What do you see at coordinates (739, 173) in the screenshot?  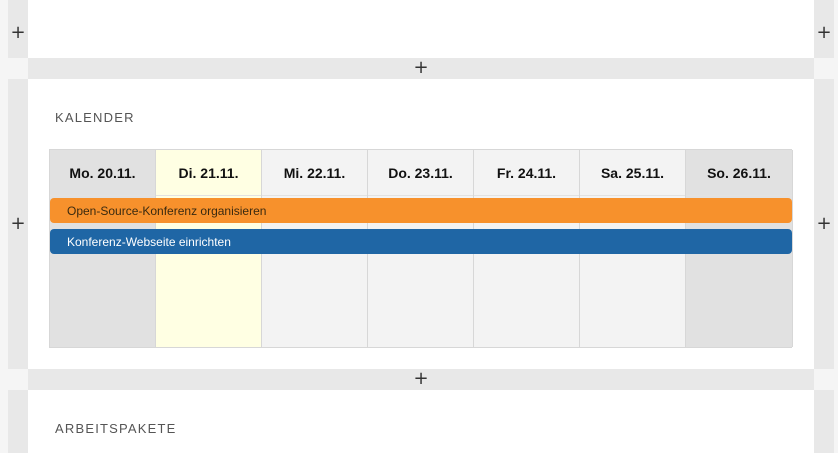 I see `calendar-day-header: So. 26.11.` at bounding box center [739, 173].